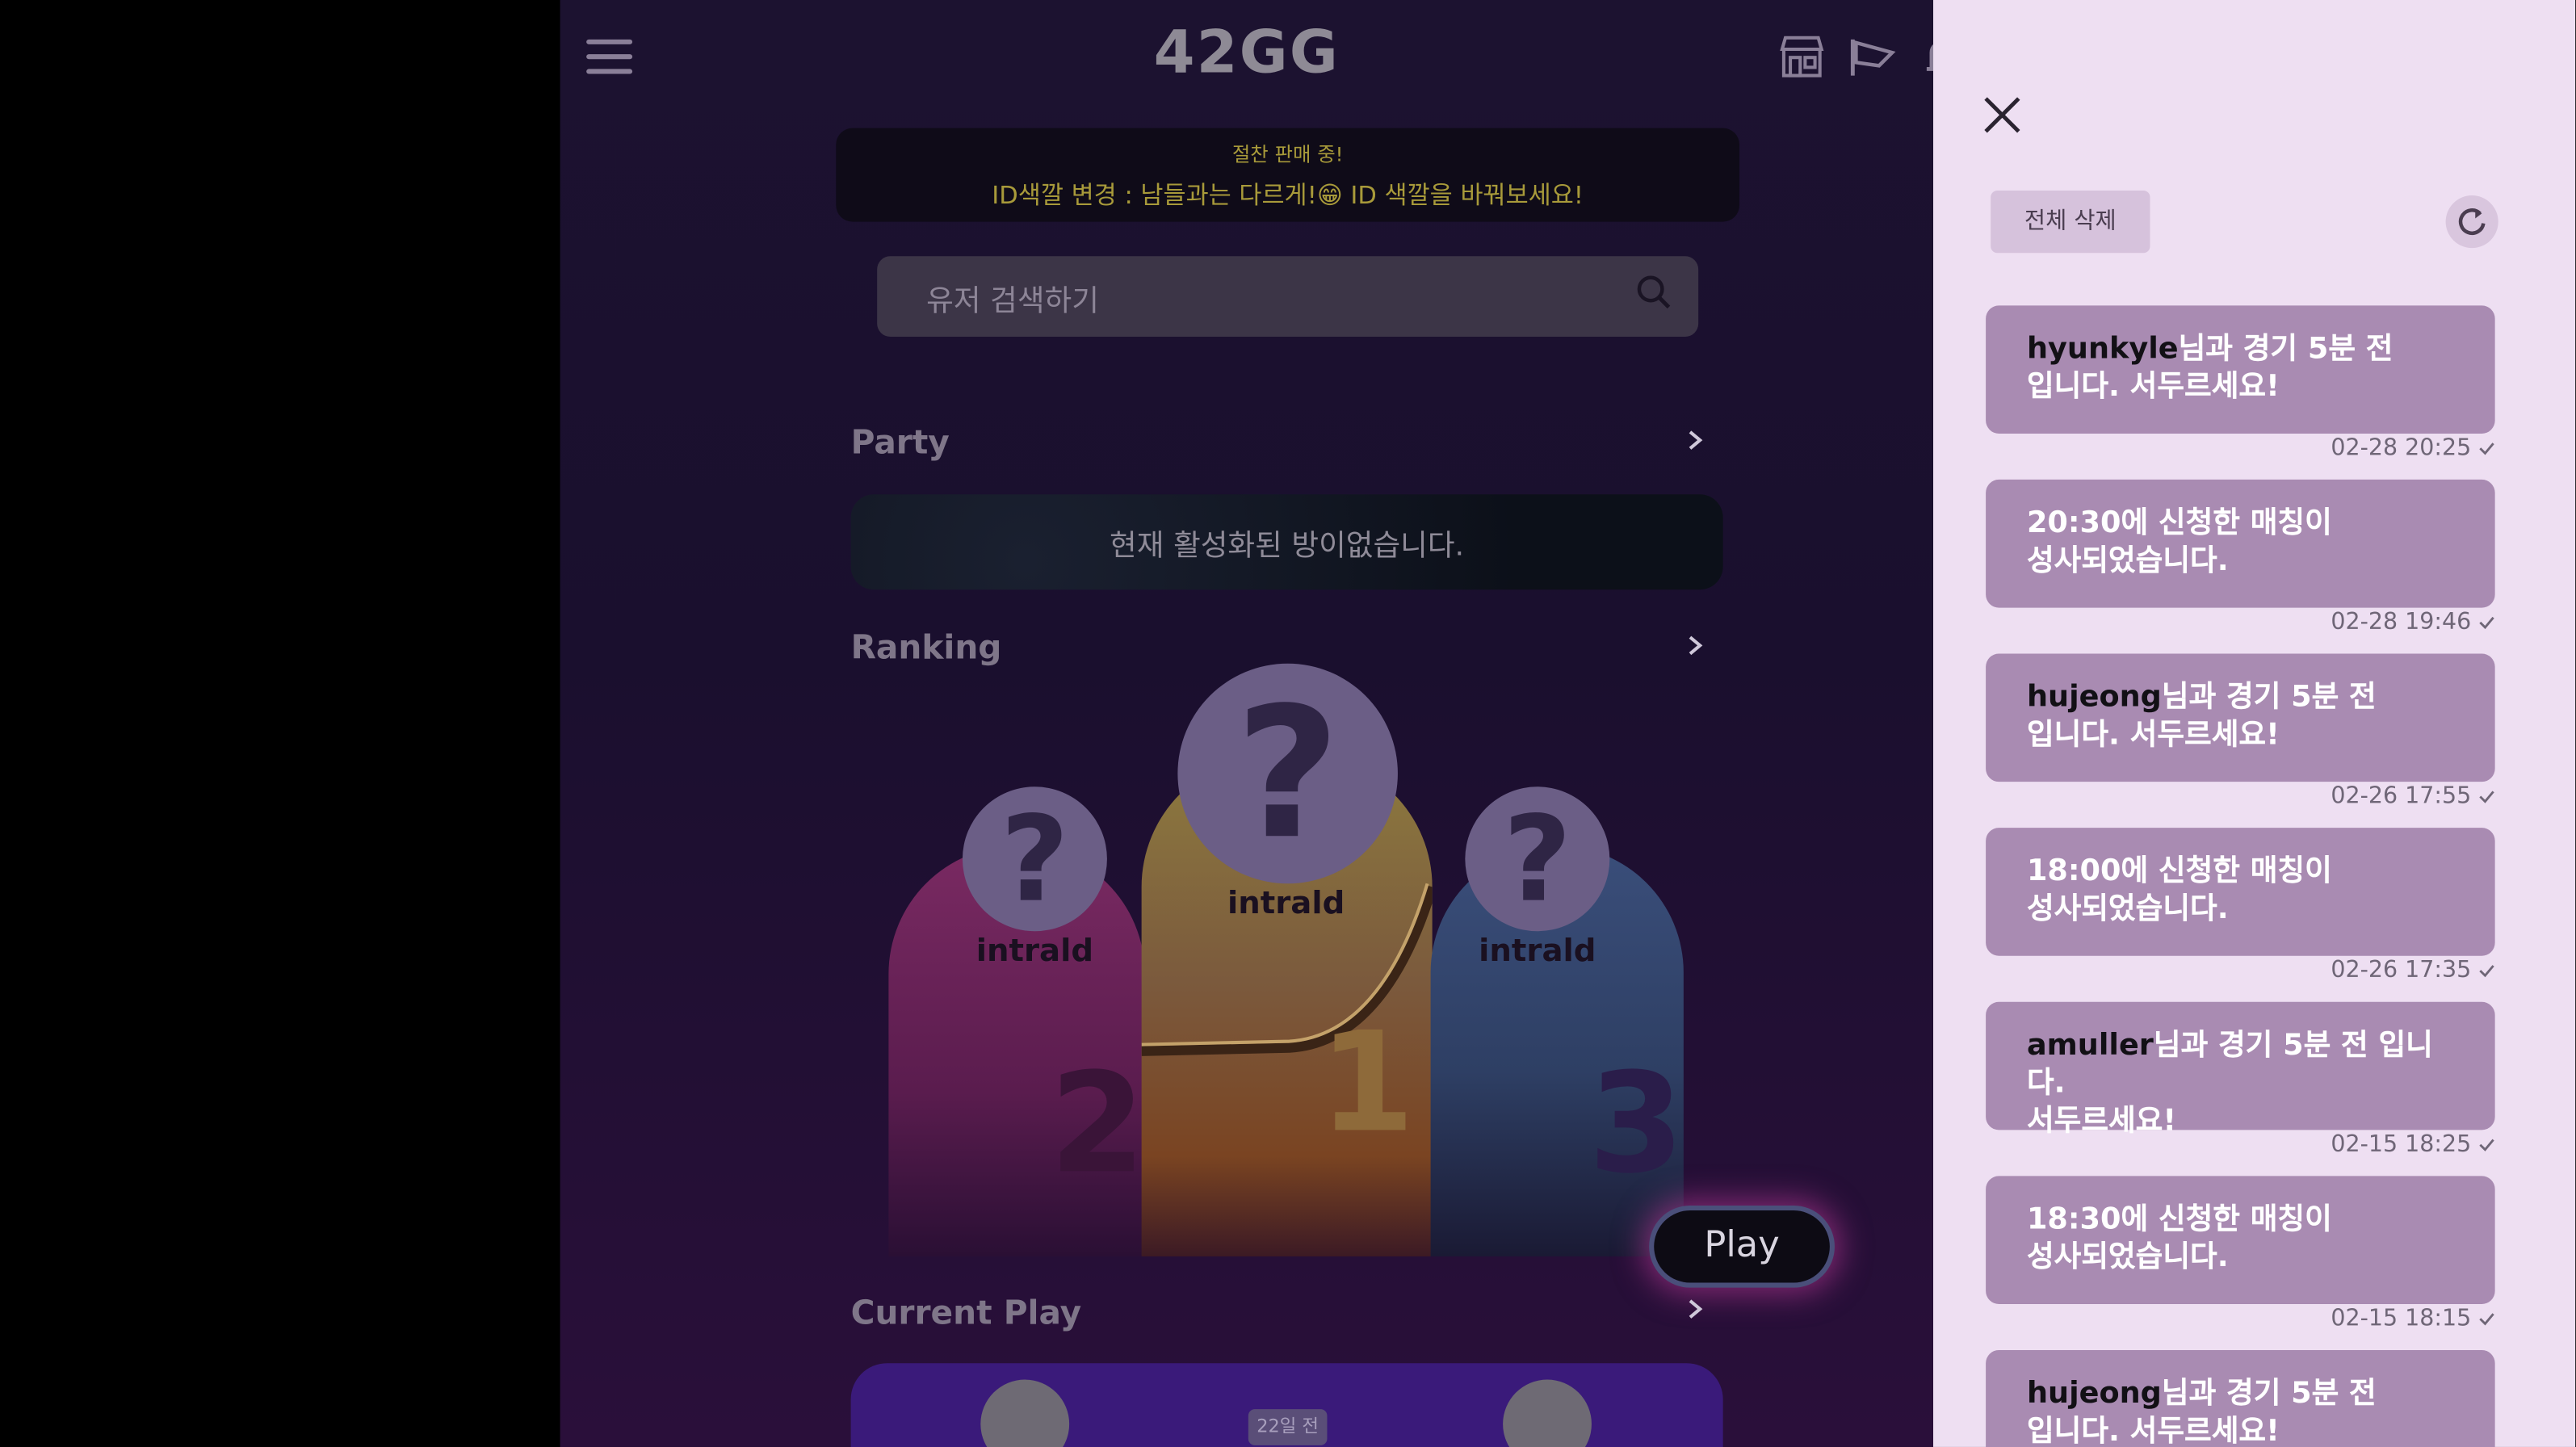  Describe the element at coordinates (1288, 296) in the screenshot. I see `user-search-bar: 유저 검색하기` at that location.